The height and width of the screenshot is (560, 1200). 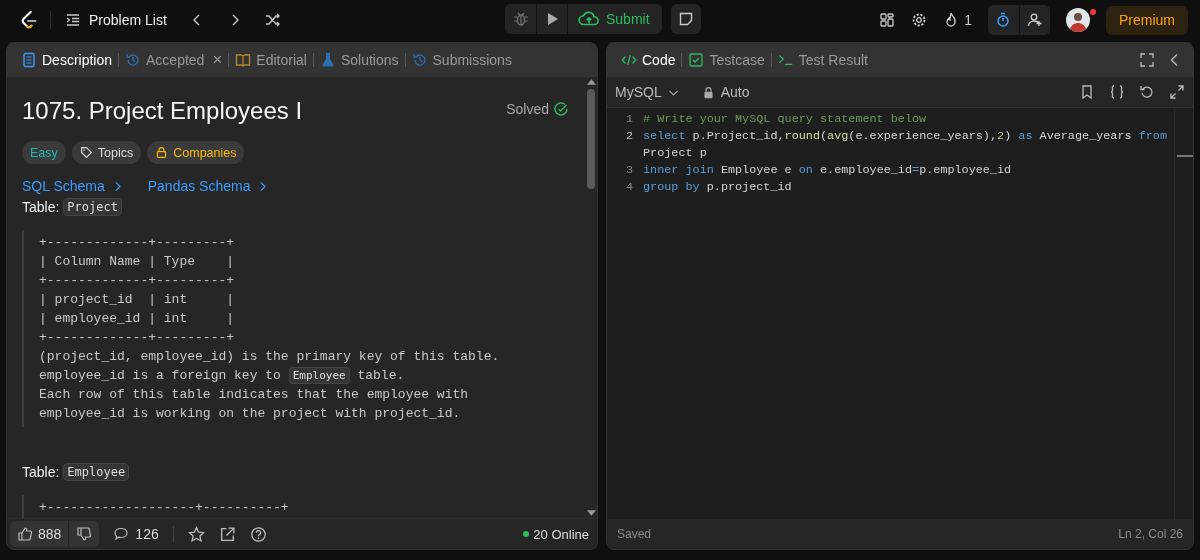 What do you see at coordinates (250, 414) in the screenshot?
I see `schema-text-line: employee_id is working on the project with project_id.` at bounding box center [250, 414].